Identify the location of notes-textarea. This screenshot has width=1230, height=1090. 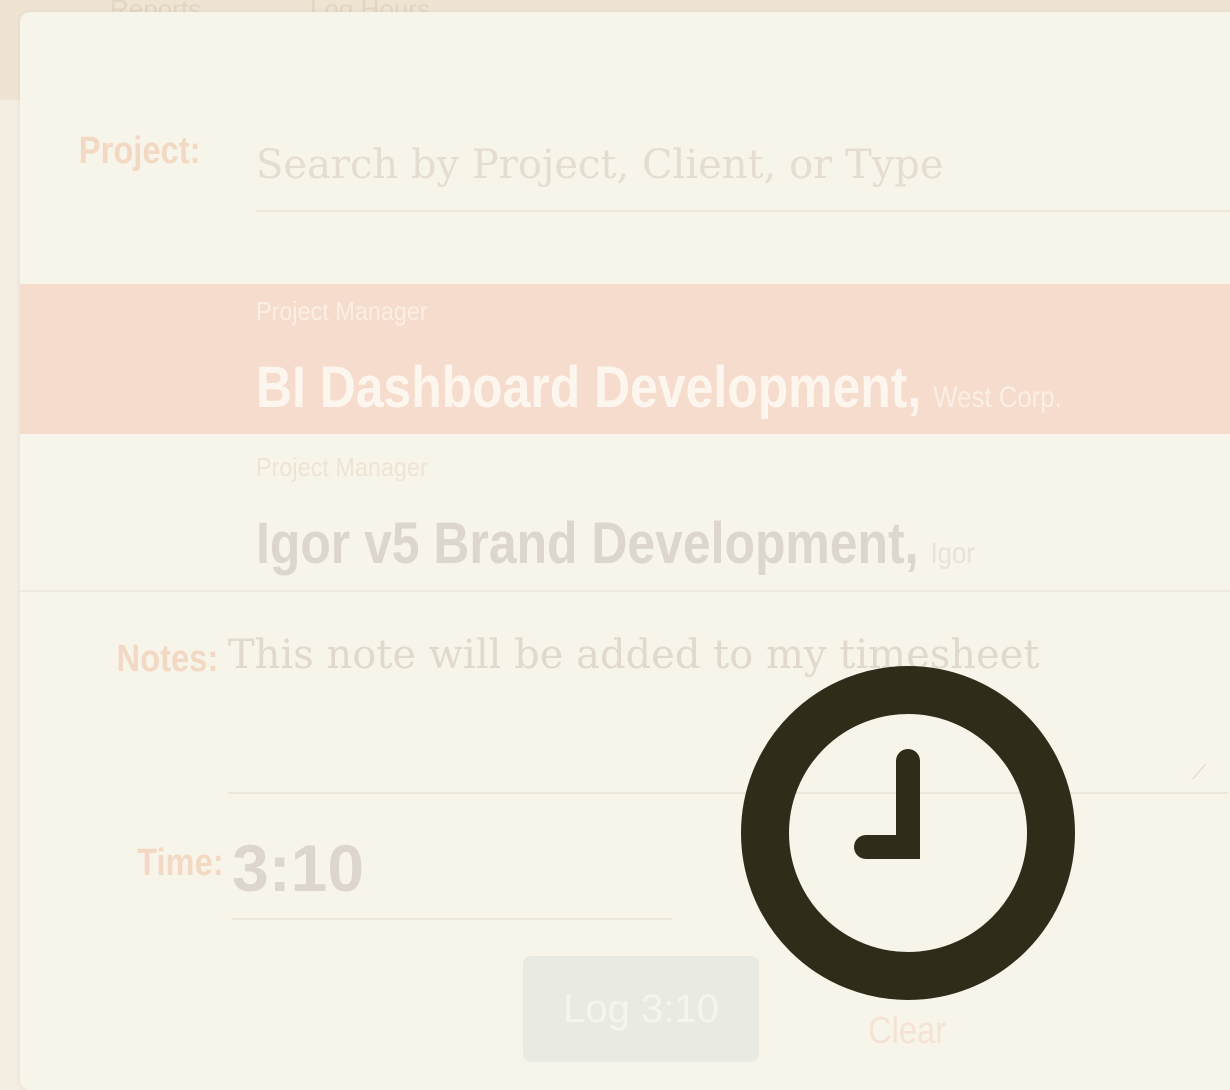
(728, 713).